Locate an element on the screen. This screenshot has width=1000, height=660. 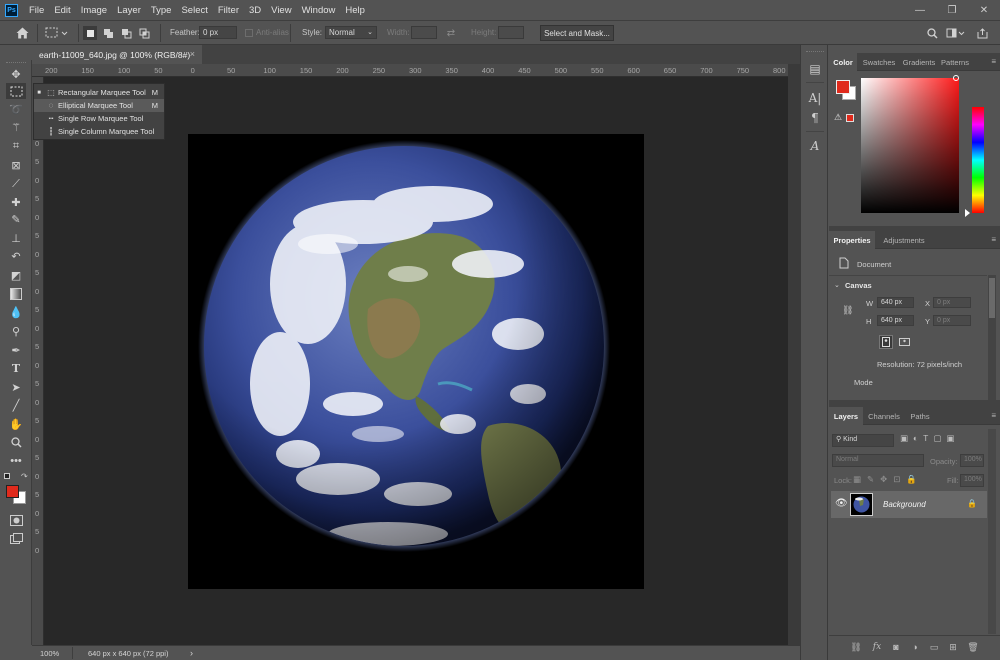
subtract-from-selection-icon is located at coordinates (126, 33).